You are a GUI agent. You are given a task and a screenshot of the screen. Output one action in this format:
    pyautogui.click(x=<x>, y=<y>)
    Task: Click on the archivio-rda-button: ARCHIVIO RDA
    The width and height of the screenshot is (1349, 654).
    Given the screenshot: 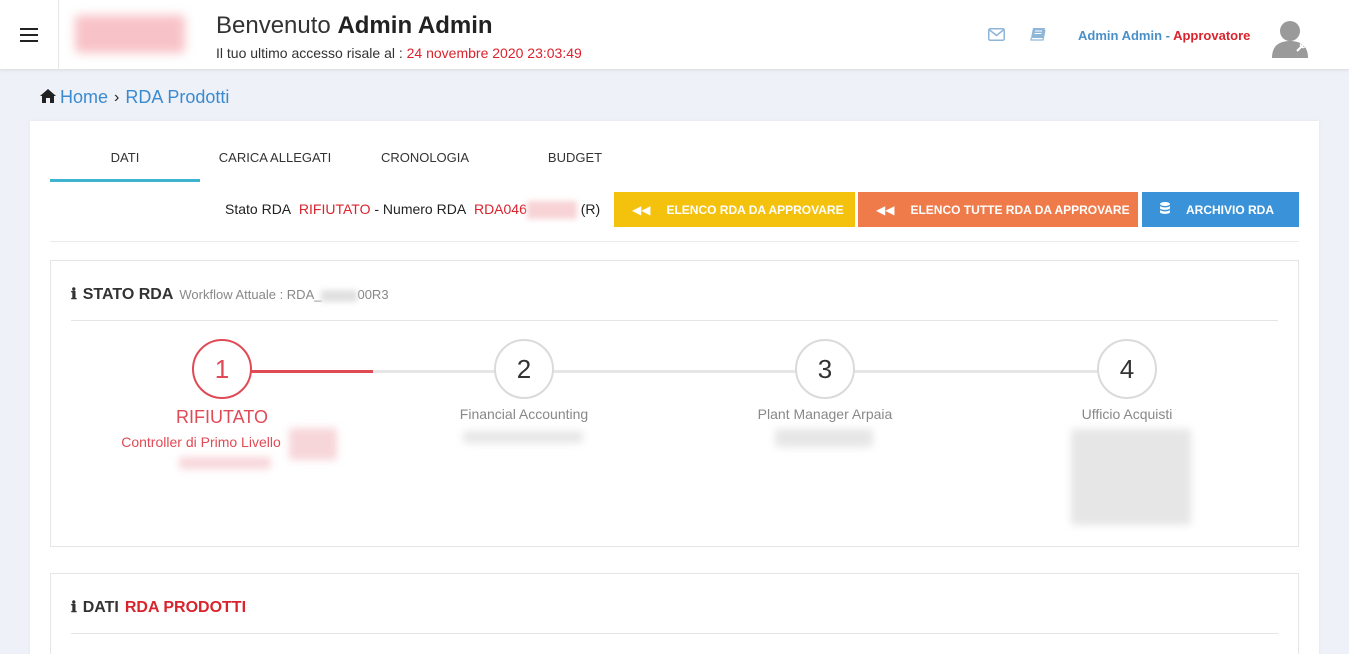 What is the action you would take?
    pyautogui.click(x=1220, y=209)
    